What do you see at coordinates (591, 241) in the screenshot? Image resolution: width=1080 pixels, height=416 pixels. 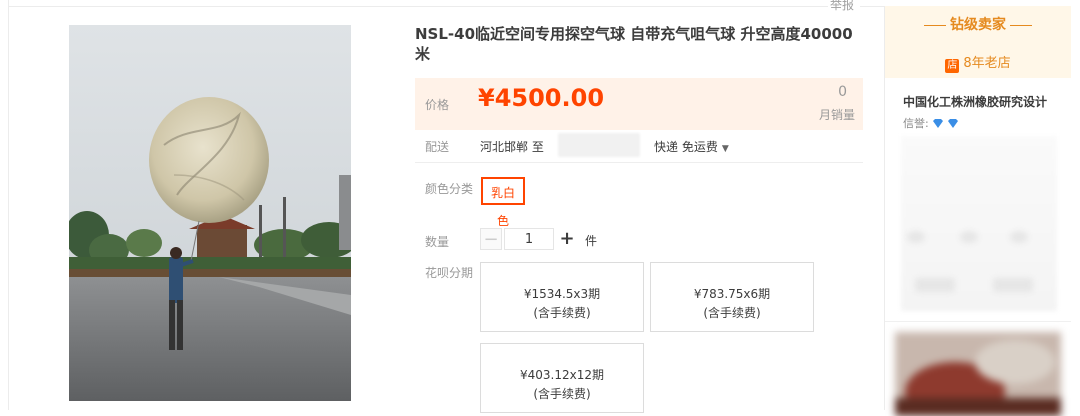 I see `quantity-unit: 件` at bounding box center [591, 241].